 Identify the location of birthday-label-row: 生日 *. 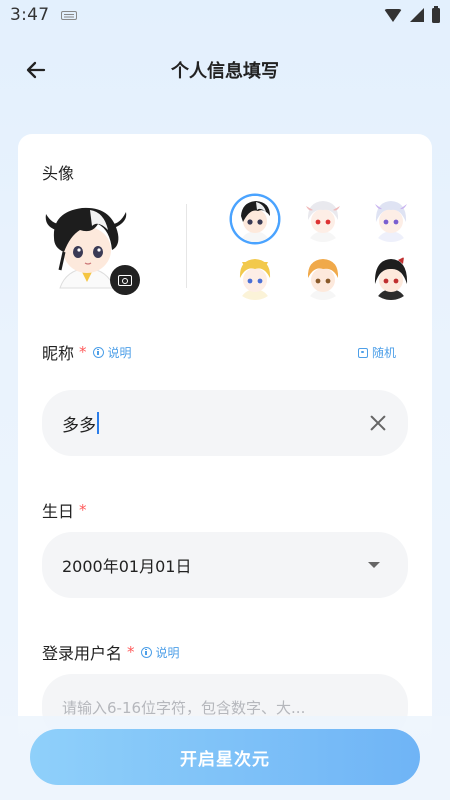
(64, 510).